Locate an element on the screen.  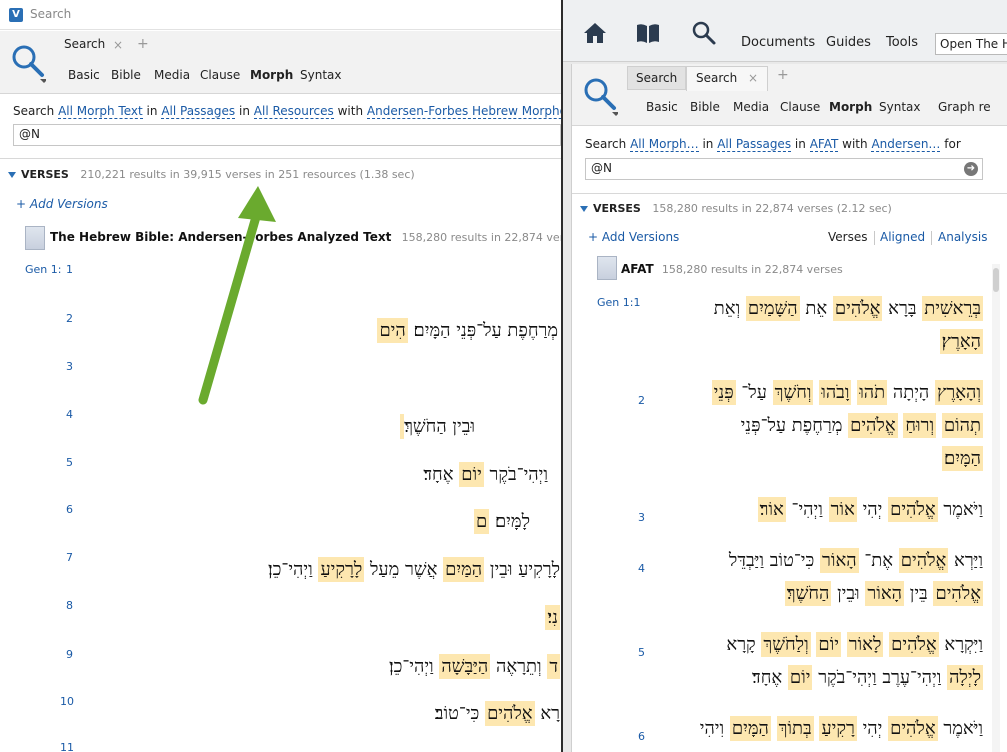
highlighted-word: לָאוֹר is located at coordinates (865, 644).